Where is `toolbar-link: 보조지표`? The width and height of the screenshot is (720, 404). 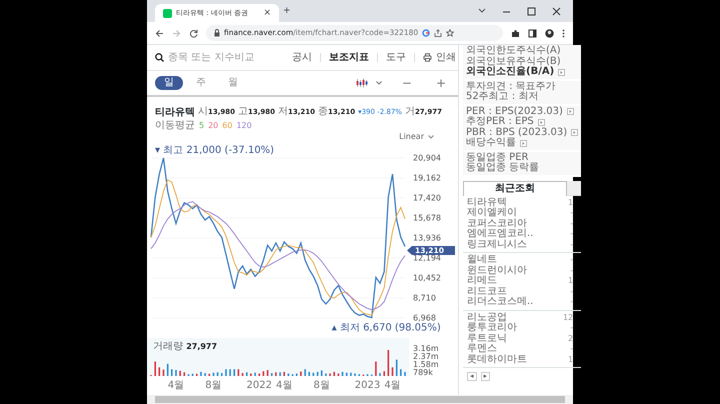
toolbar-link: 보조지표 is located at coordinates (349, 57).